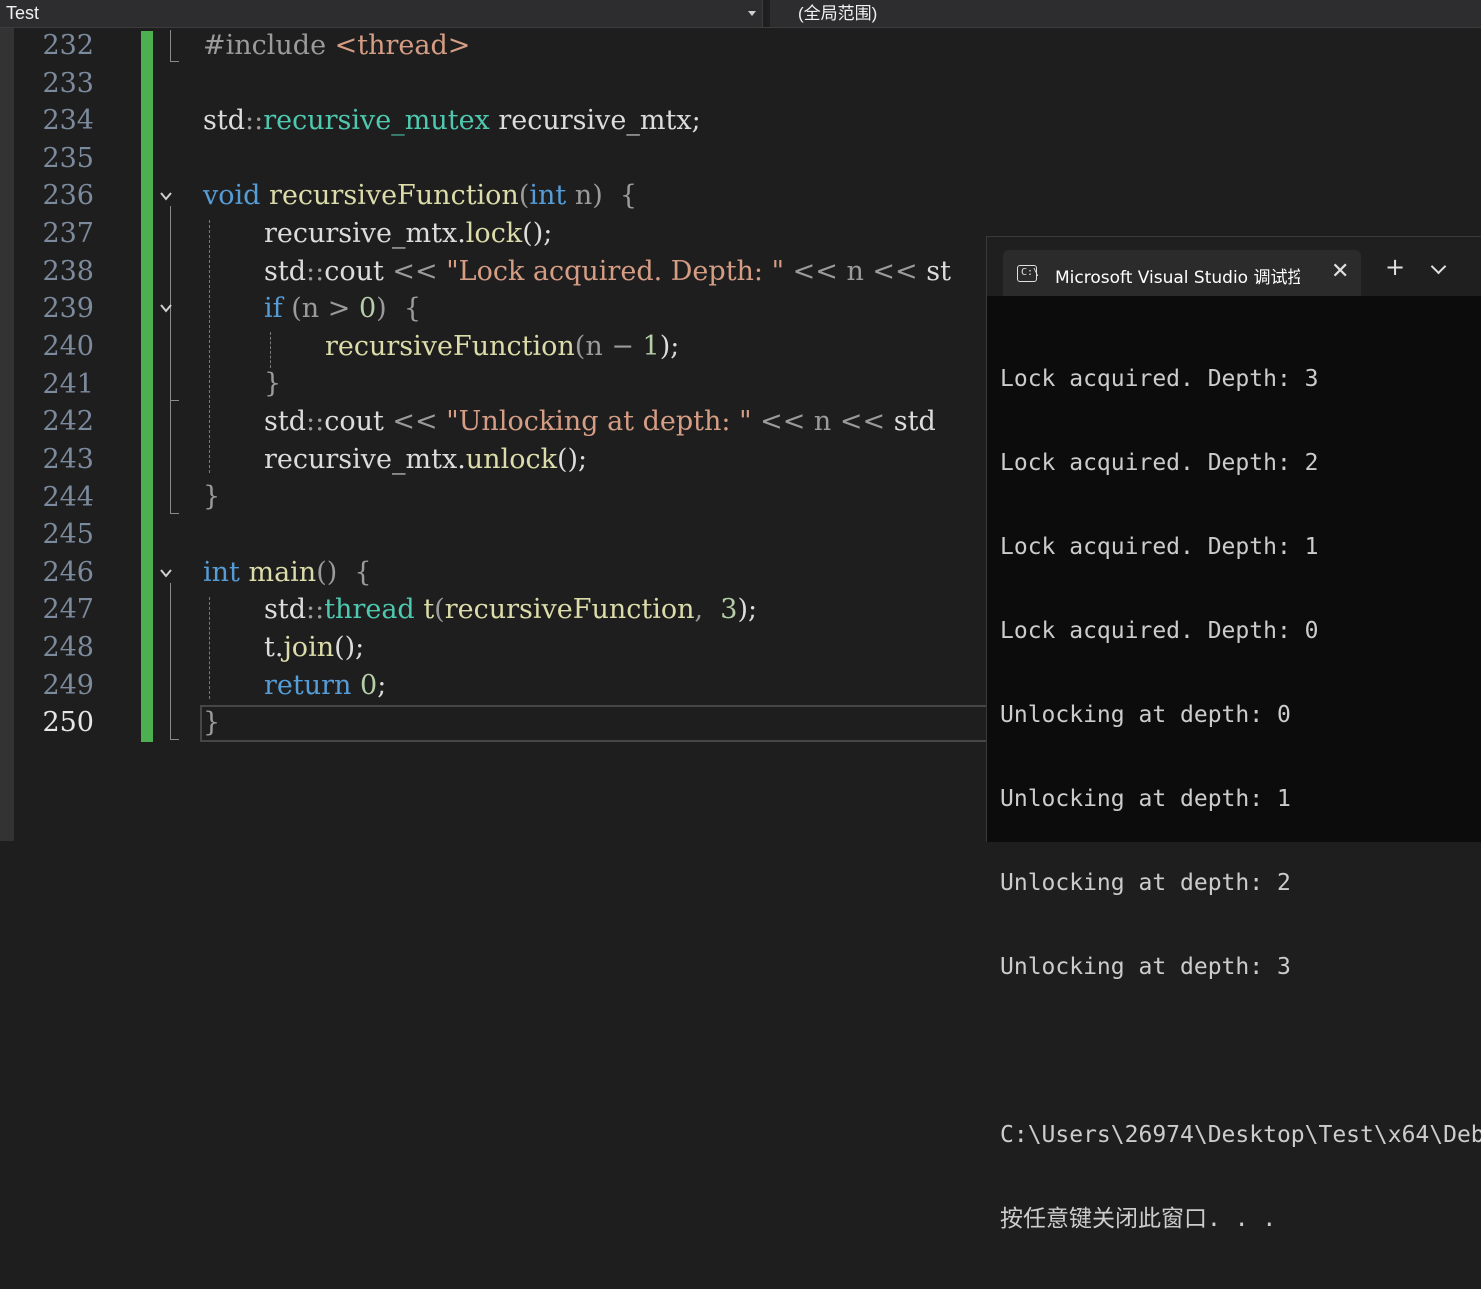 The image size is (1481, 1289). Describe the element at coordinates (68, 120) in the screenshot. I see `line-number: 234` at that location.